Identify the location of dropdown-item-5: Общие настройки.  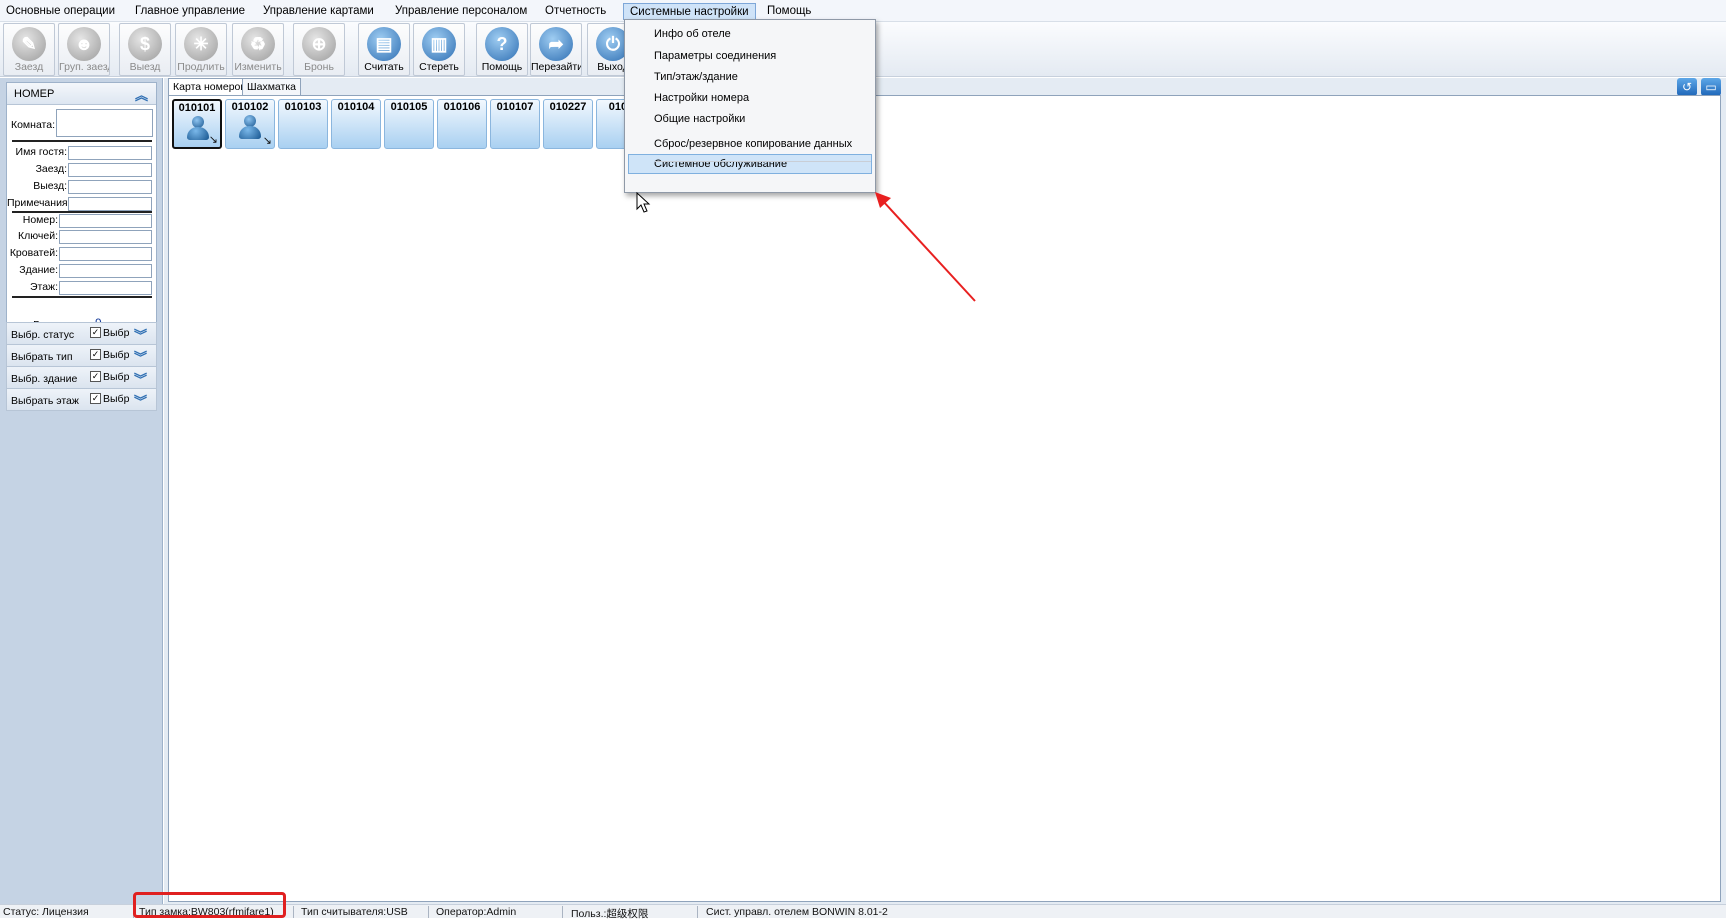
(750, 119).